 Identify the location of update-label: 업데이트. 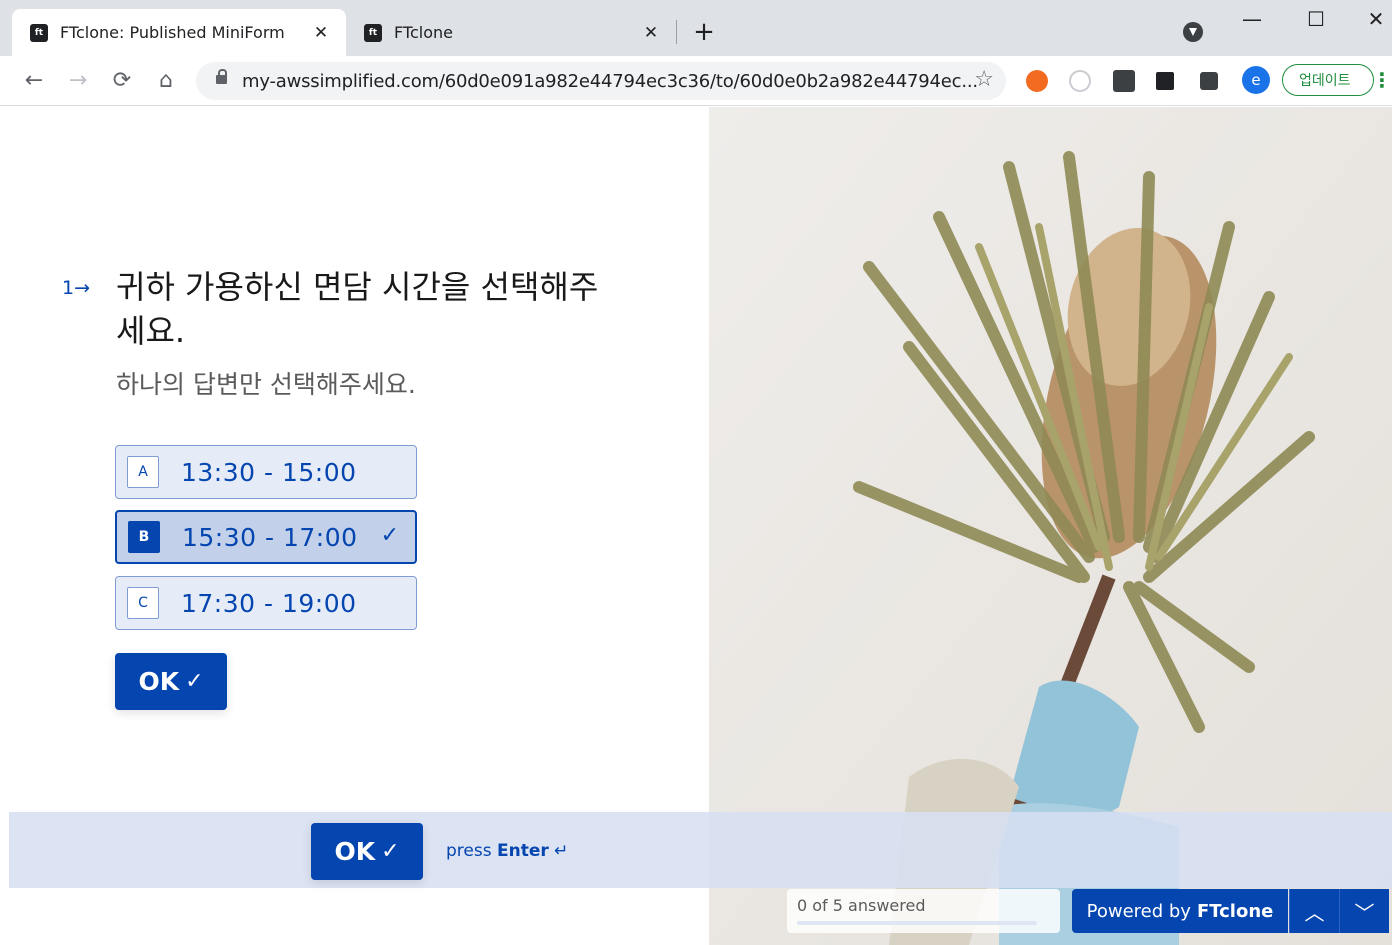
(1325, 81).